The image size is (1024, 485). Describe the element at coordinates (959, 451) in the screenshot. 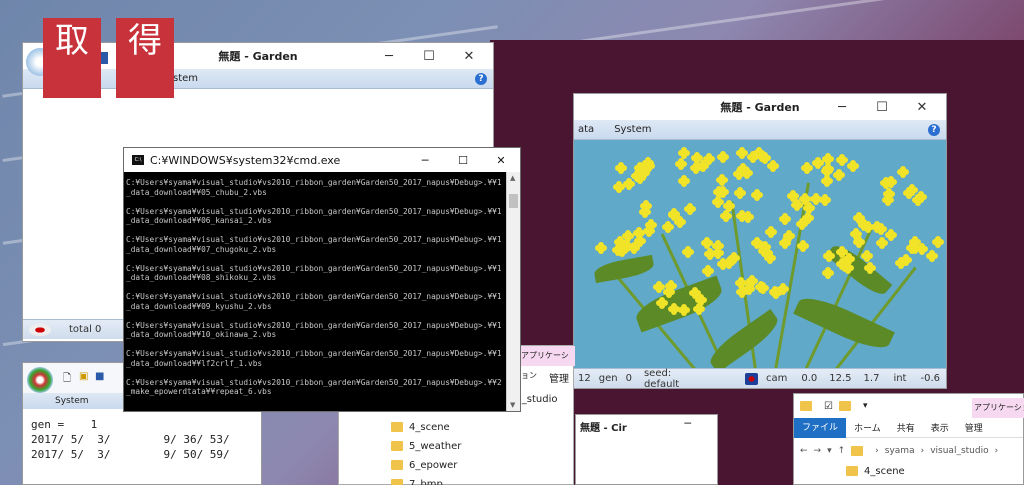

I see `breadcrumb-item: visual_studio` at that location.